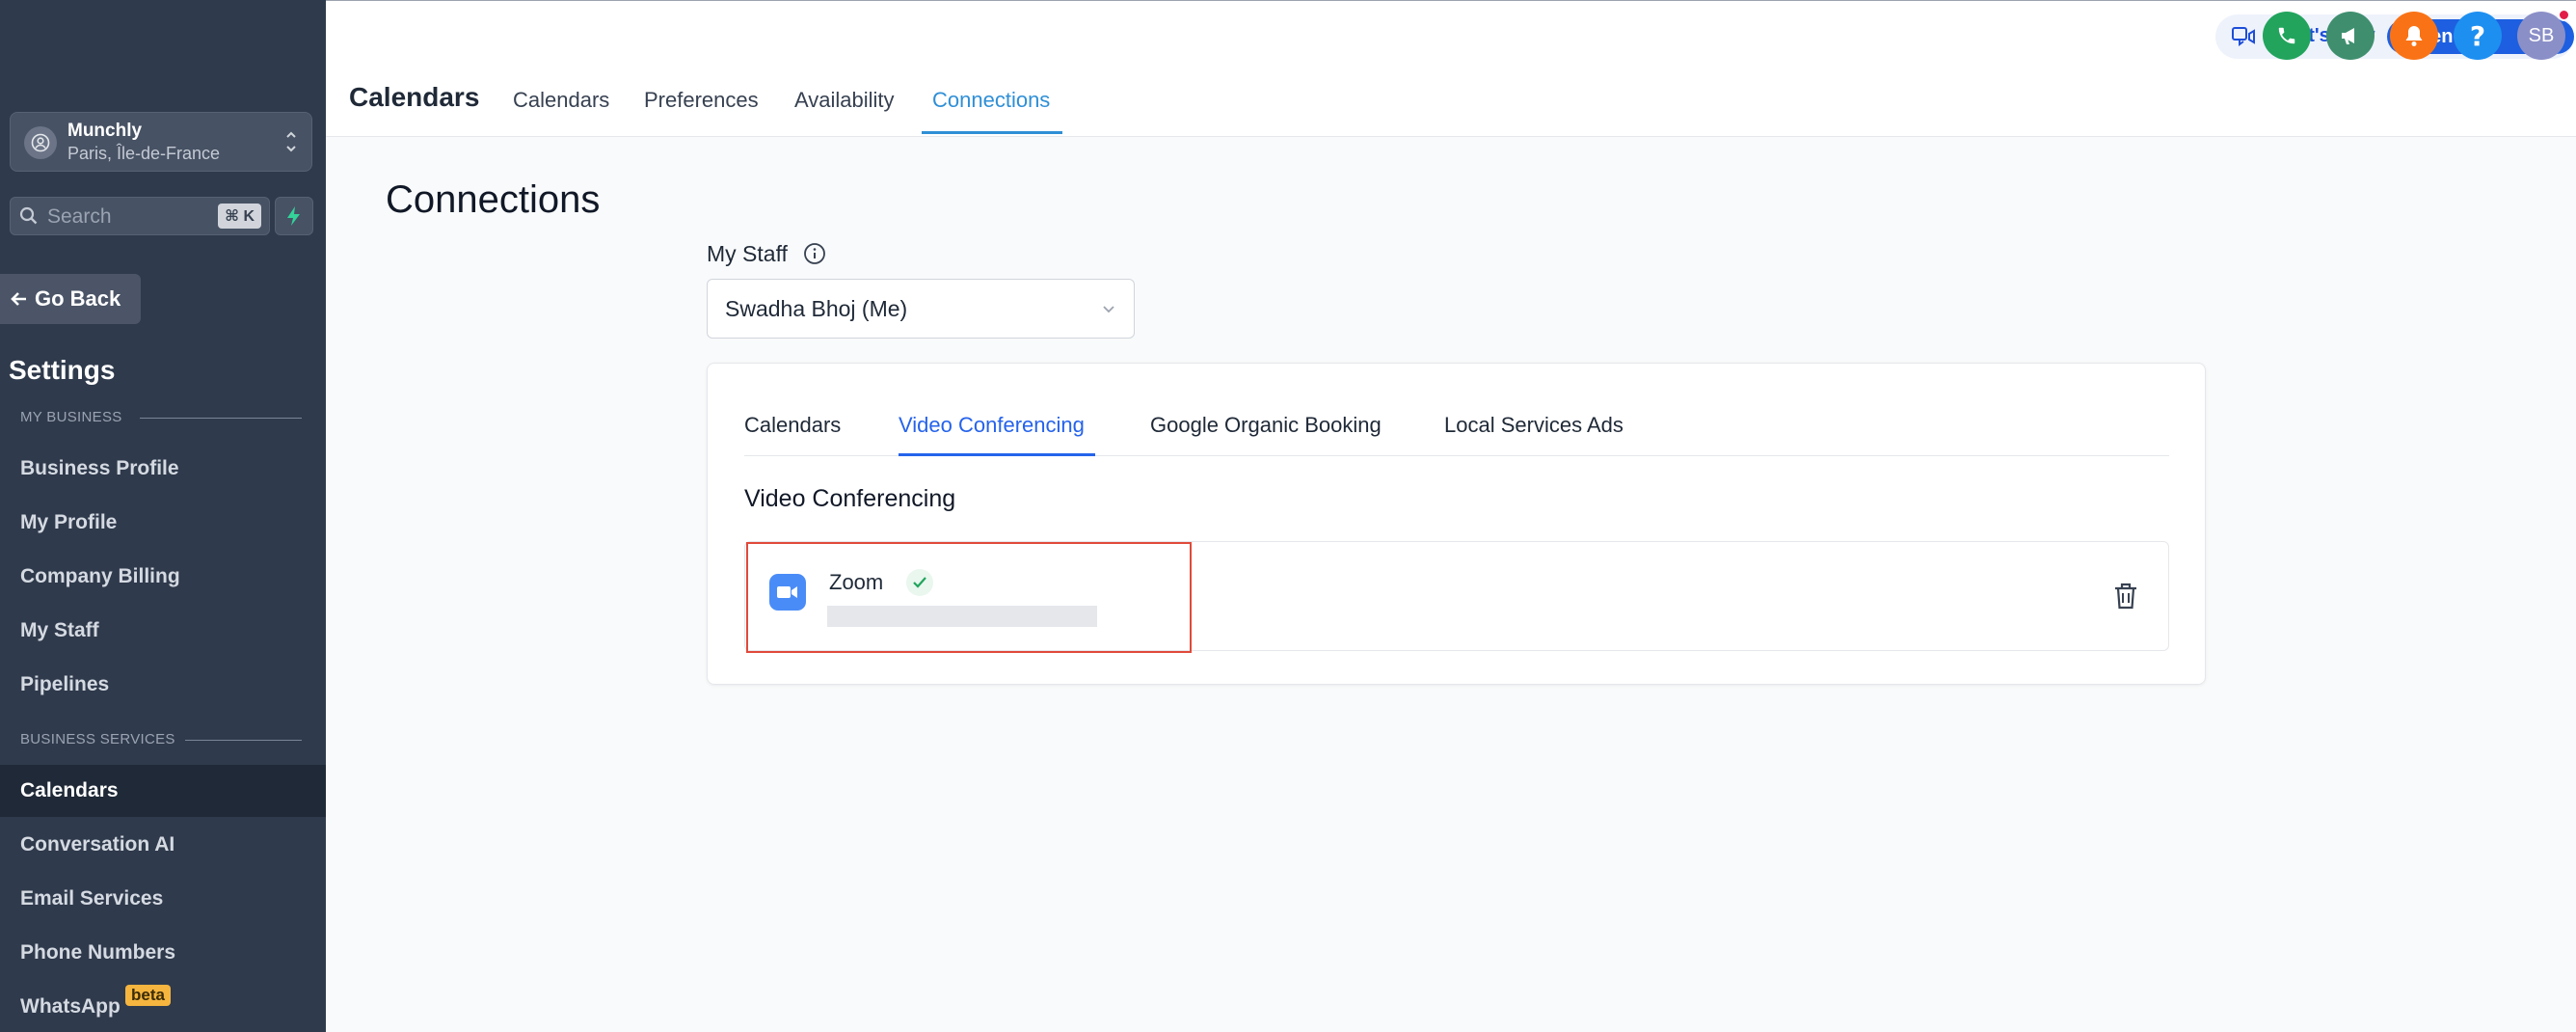 This screenshot has height=1032, width=2576. What do you see at coordinates (991, 101) in the screenshot?
I see `tab-connections: Connections` at bounding box center [991, 101].